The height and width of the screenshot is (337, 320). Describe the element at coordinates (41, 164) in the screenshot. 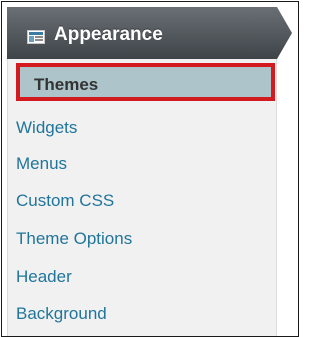

I see `submenu-item-menus: Menus` at that location.